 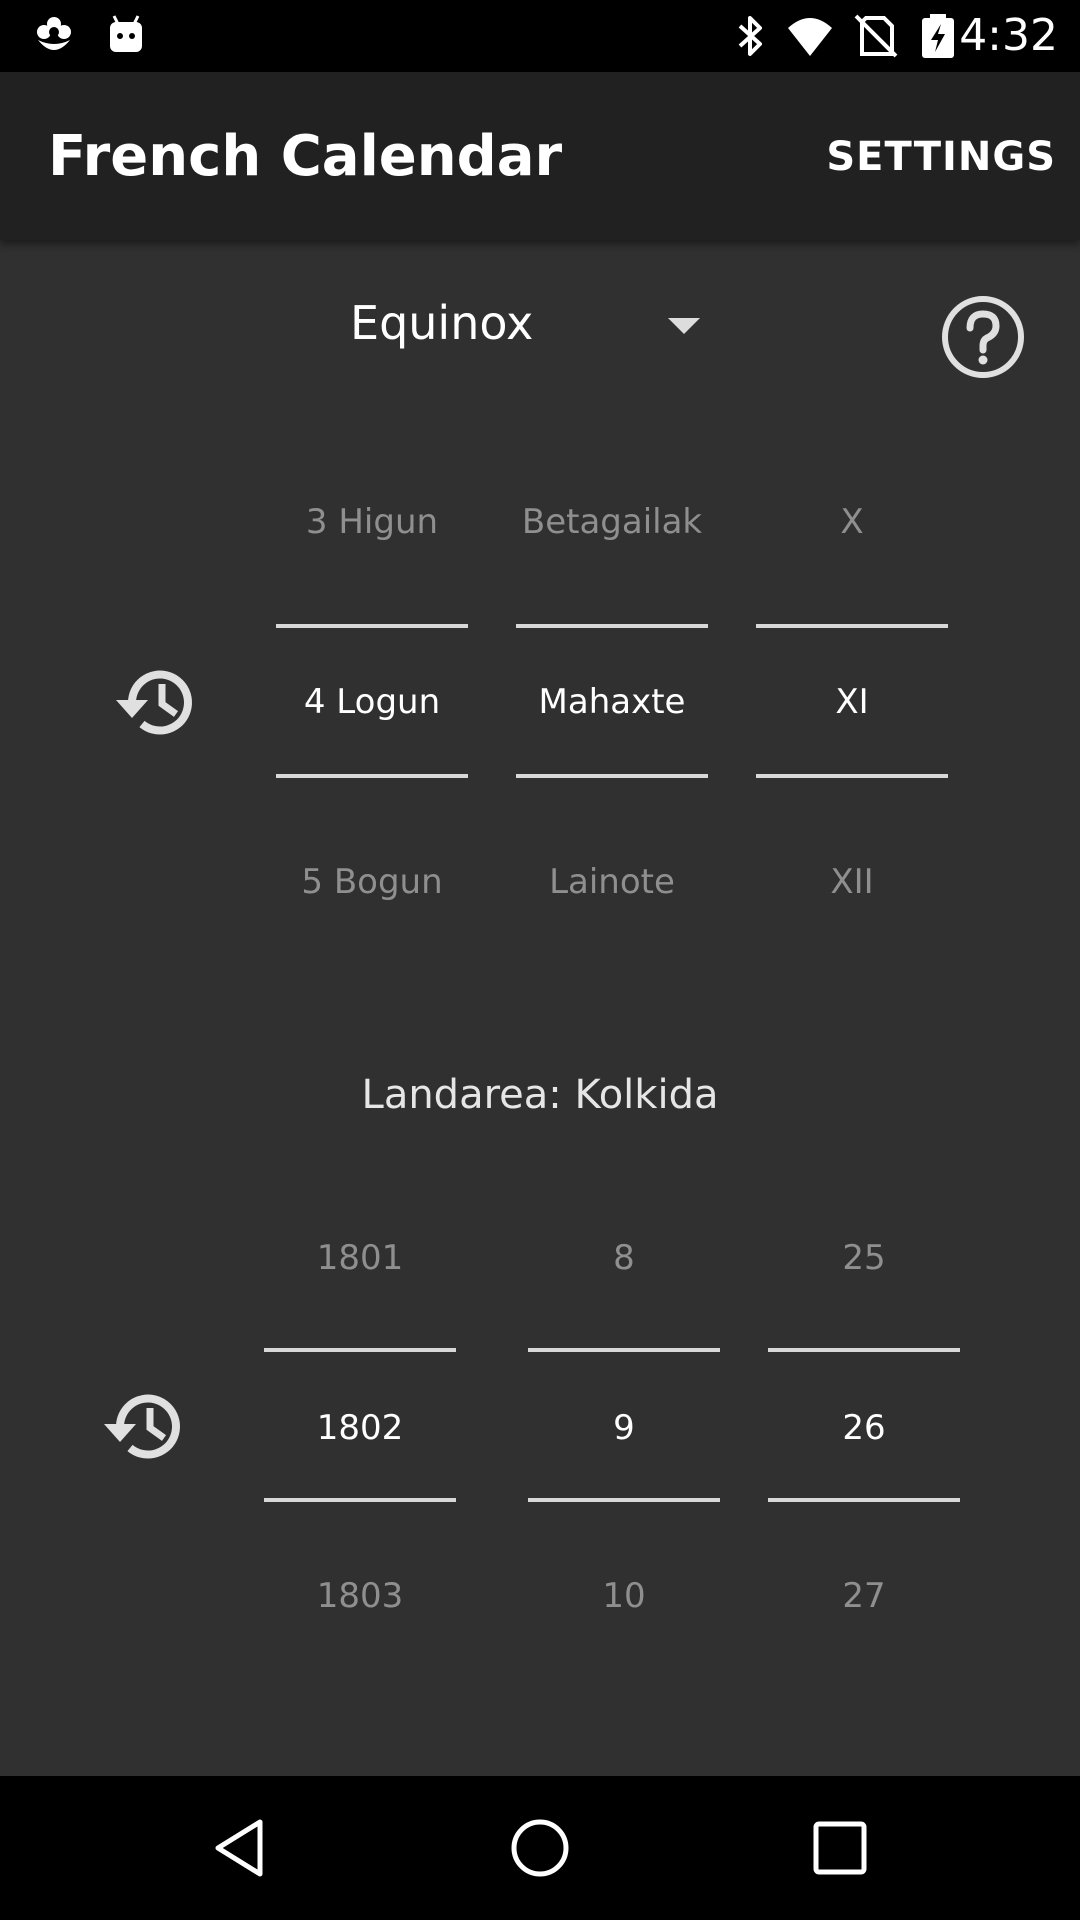 I want to click on flower-notification-icon, so click(x=54, y=33).